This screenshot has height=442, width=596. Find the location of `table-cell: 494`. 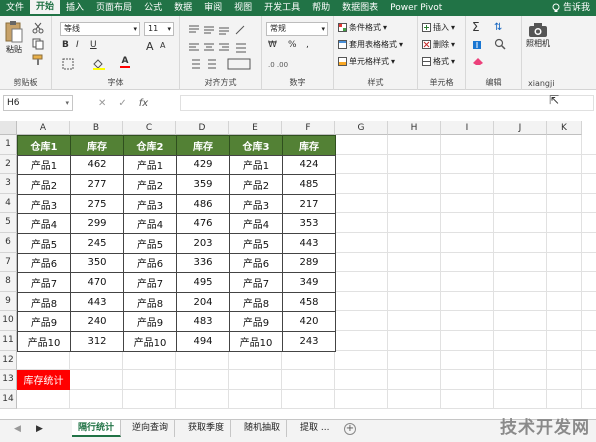

table-cell: 494 is located at coordinates (203, 341).